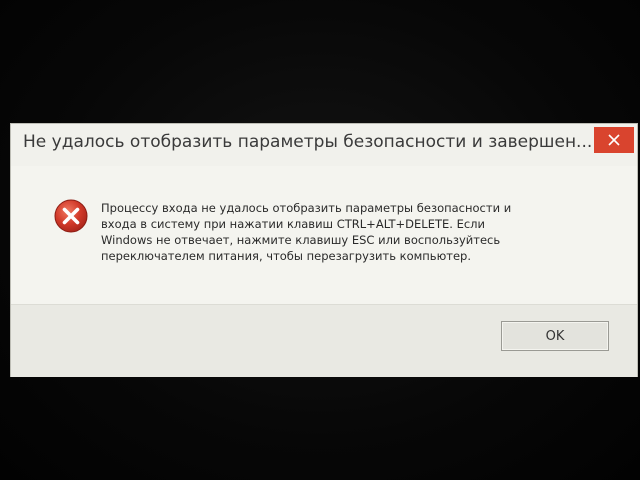 The image size is (640, 480). I want to click on dialog-footer: OK, so click(324, 340).